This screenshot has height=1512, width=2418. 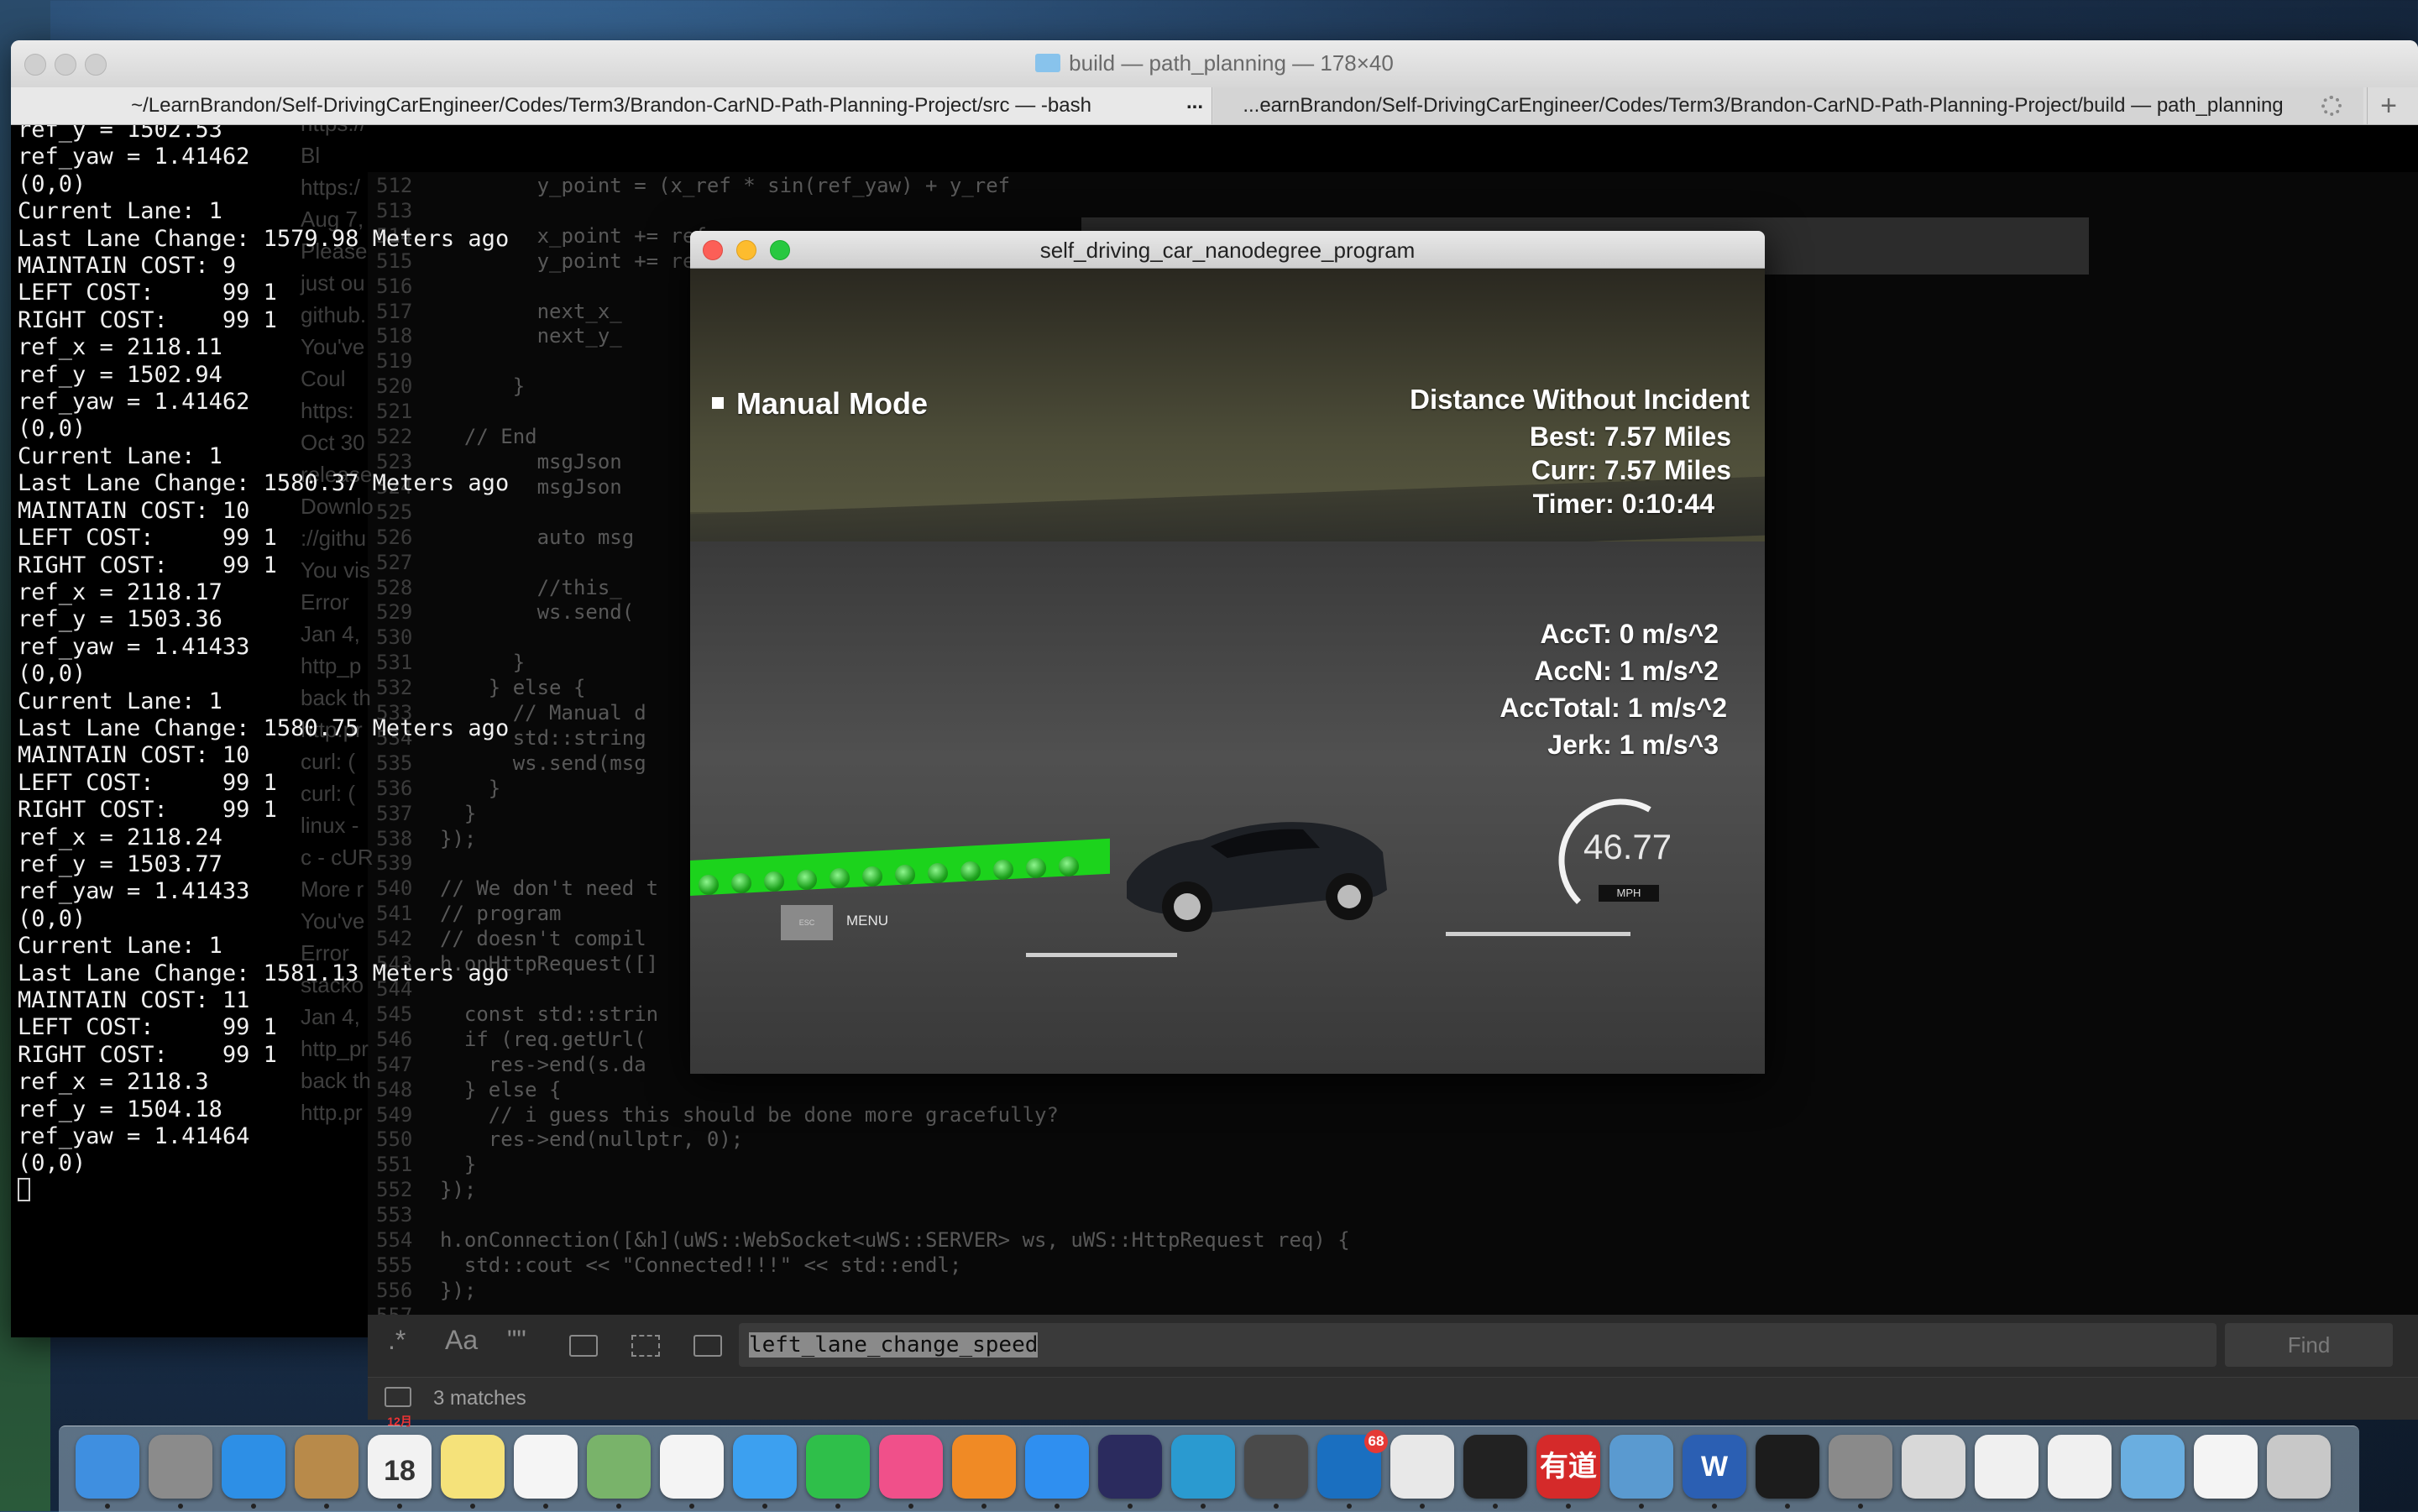 I want to click on preview-icon, so click(x=1933, y=1467).